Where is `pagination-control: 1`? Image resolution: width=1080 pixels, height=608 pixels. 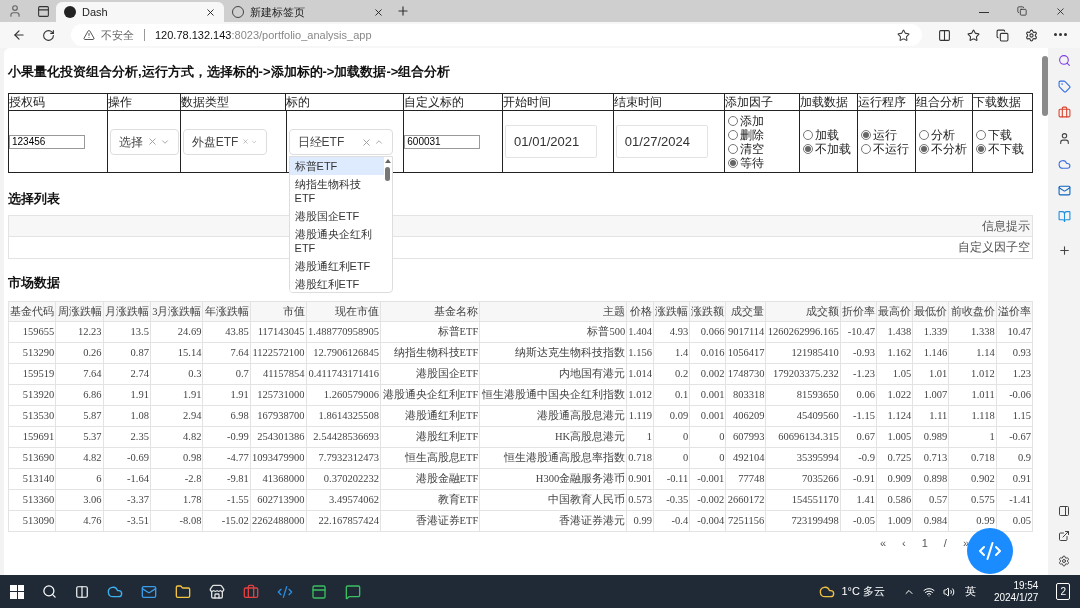
pagination-control: 1 is located at coordinates (924, 543).